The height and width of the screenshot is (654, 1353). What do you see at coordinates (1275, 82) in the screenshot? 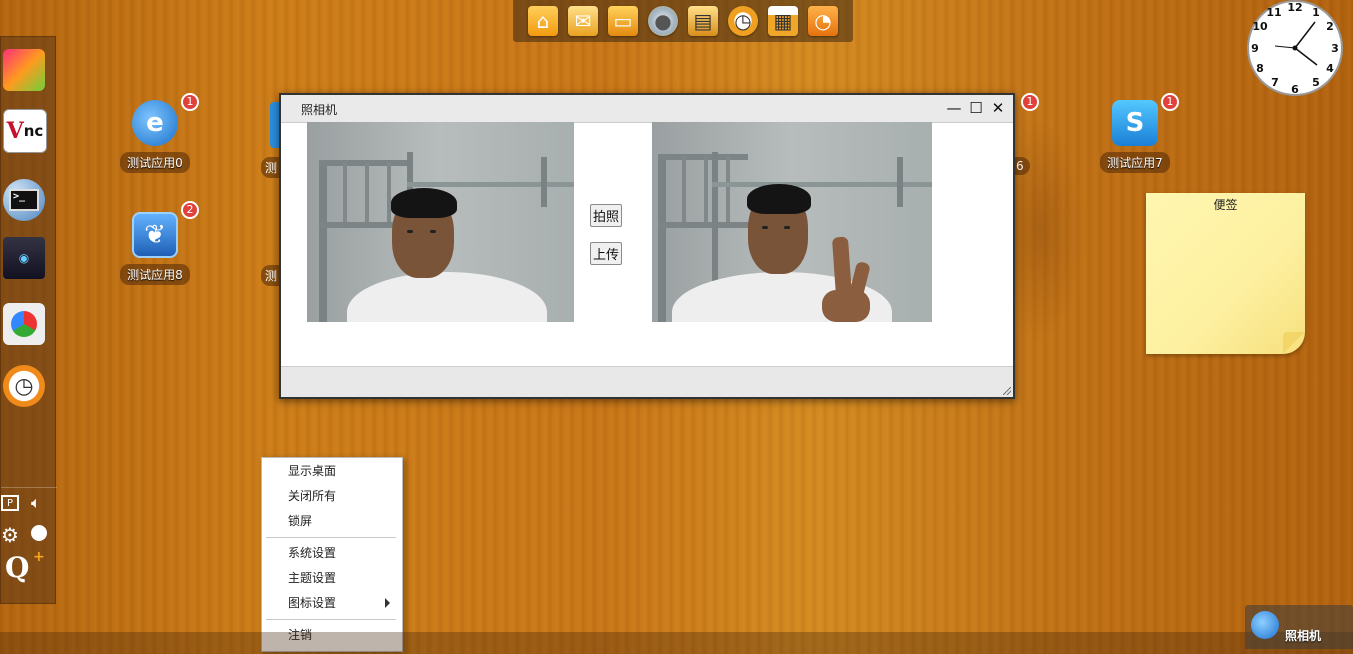
I see `clock-num-7: 7` at bounding box center [1275, 82].